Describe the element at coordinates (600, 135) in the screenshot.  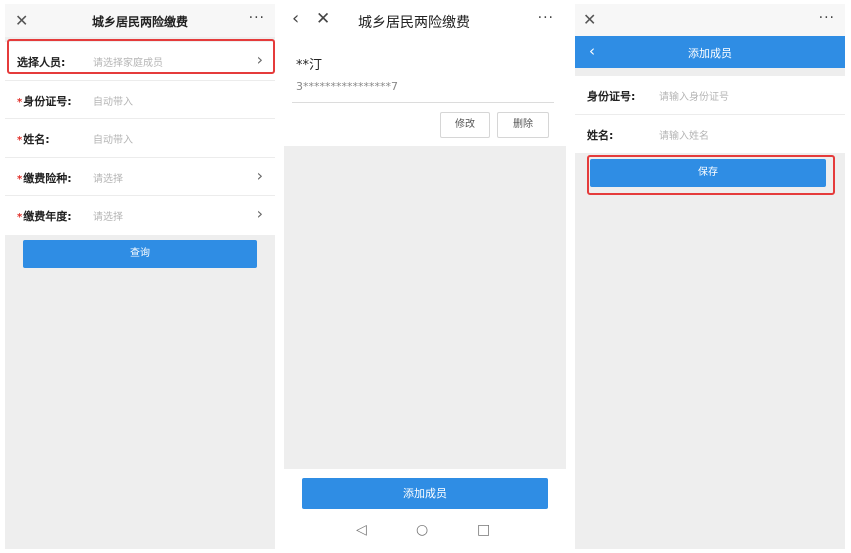
I see `field-label: 姓名:` at that location.